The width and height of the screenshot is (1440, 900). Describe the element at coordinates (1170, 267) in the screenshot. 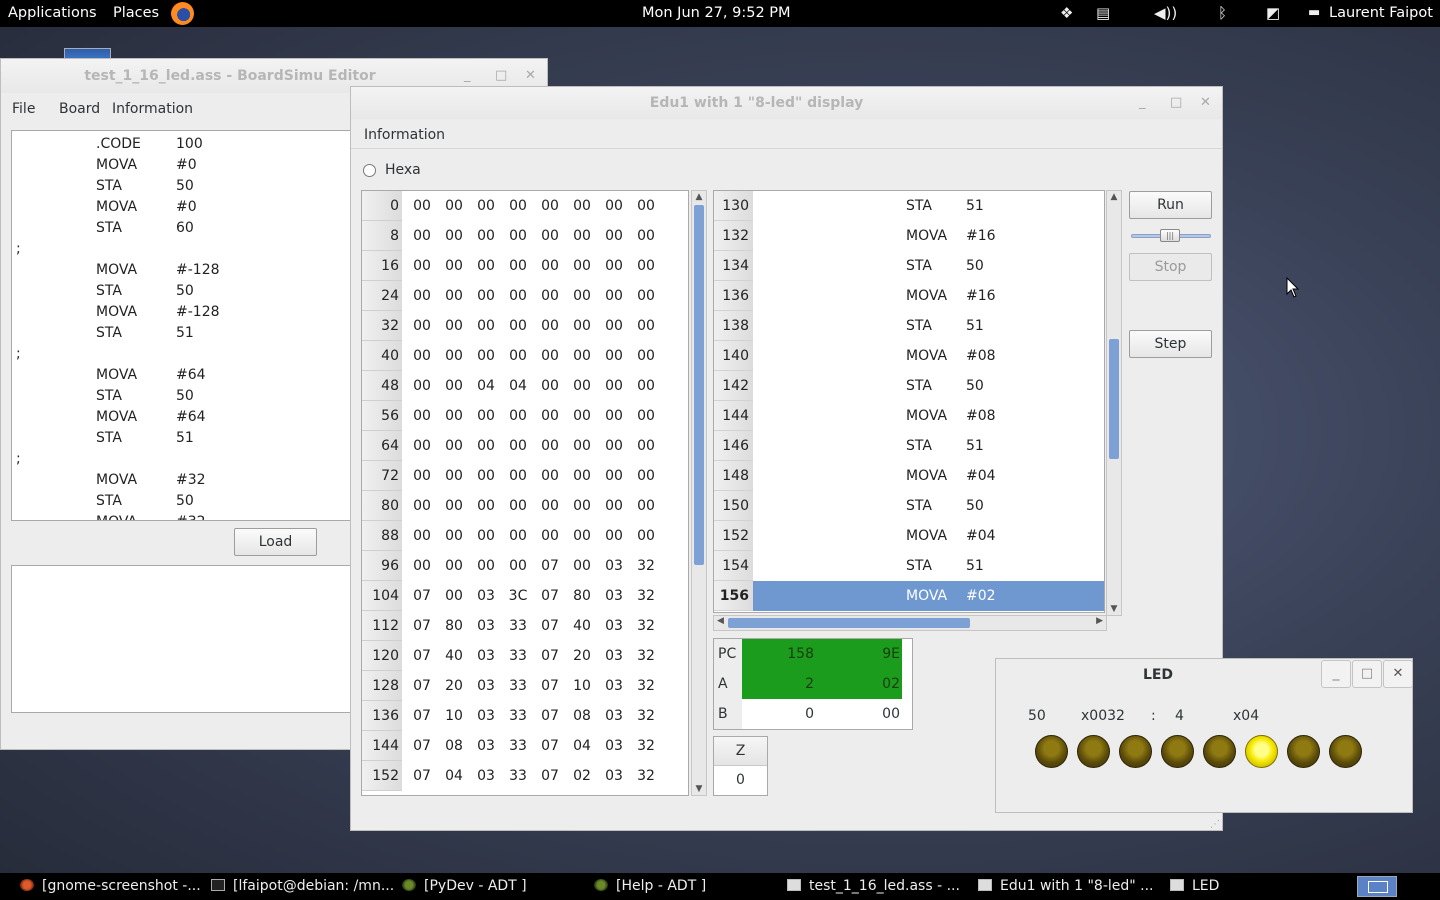

I see `stop-button: Stop` at that location.